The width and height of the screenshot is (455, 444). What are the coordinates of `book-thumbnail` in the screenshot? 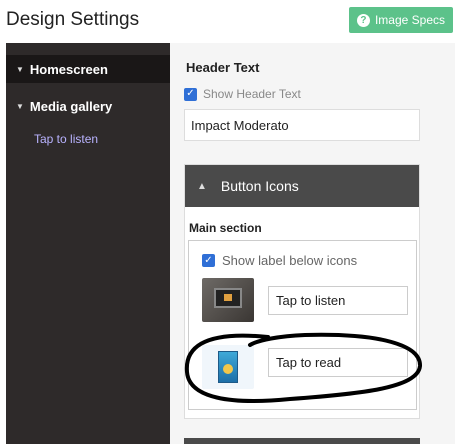 It's located at (228, 367).